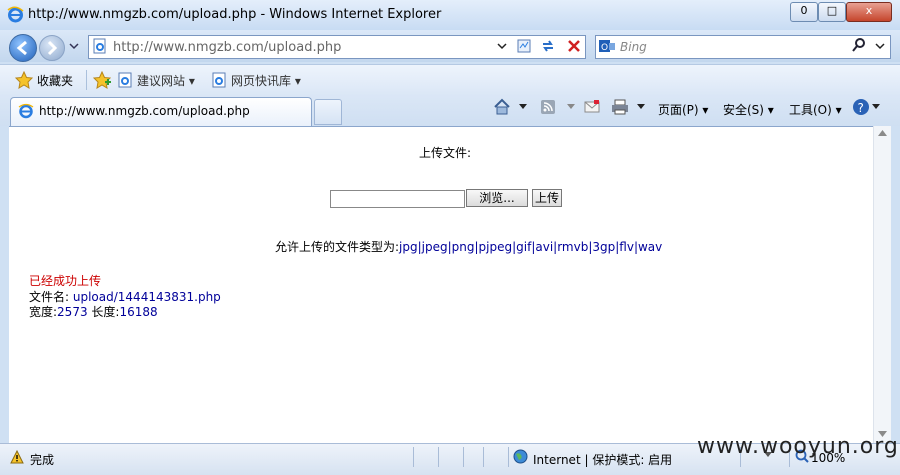 The width and height of the screenshot is (900, 475). What do you see at coordinates (15, 14) in the screenshot?
I see `ie-logo-icon` at bounding box center [15, 14].